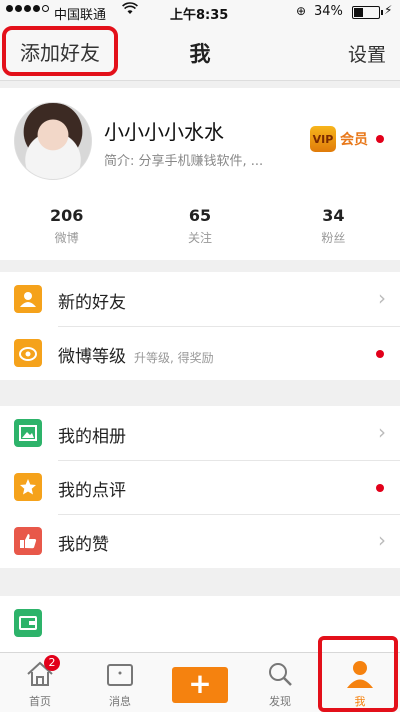  I want to click on tab-discover: 发现, so click(280, 682).